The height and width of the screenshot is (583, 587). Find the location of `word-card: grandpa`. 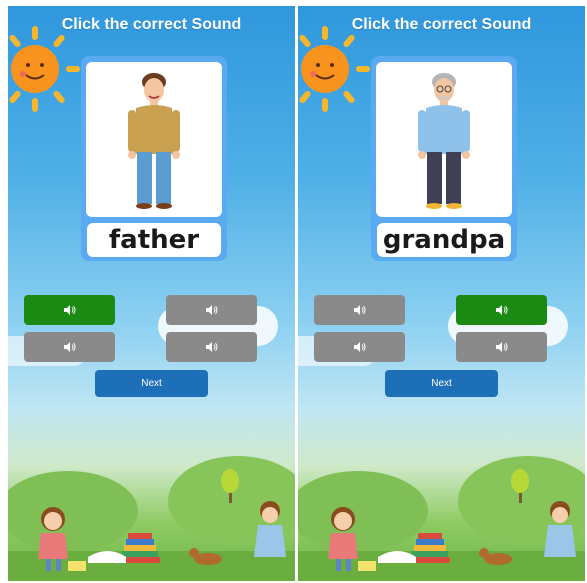

word-card: grandpa is located at coordinates (444, 158).